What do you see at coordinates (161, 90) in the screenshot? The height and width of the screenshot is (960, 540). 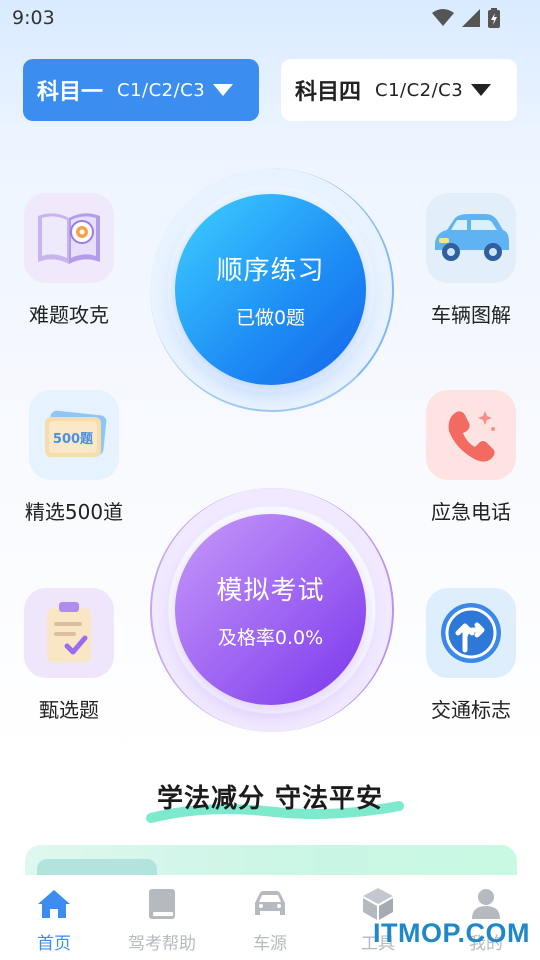 I see `subject-one-type: C1/C2/C3` at bounding box center [161, 90].